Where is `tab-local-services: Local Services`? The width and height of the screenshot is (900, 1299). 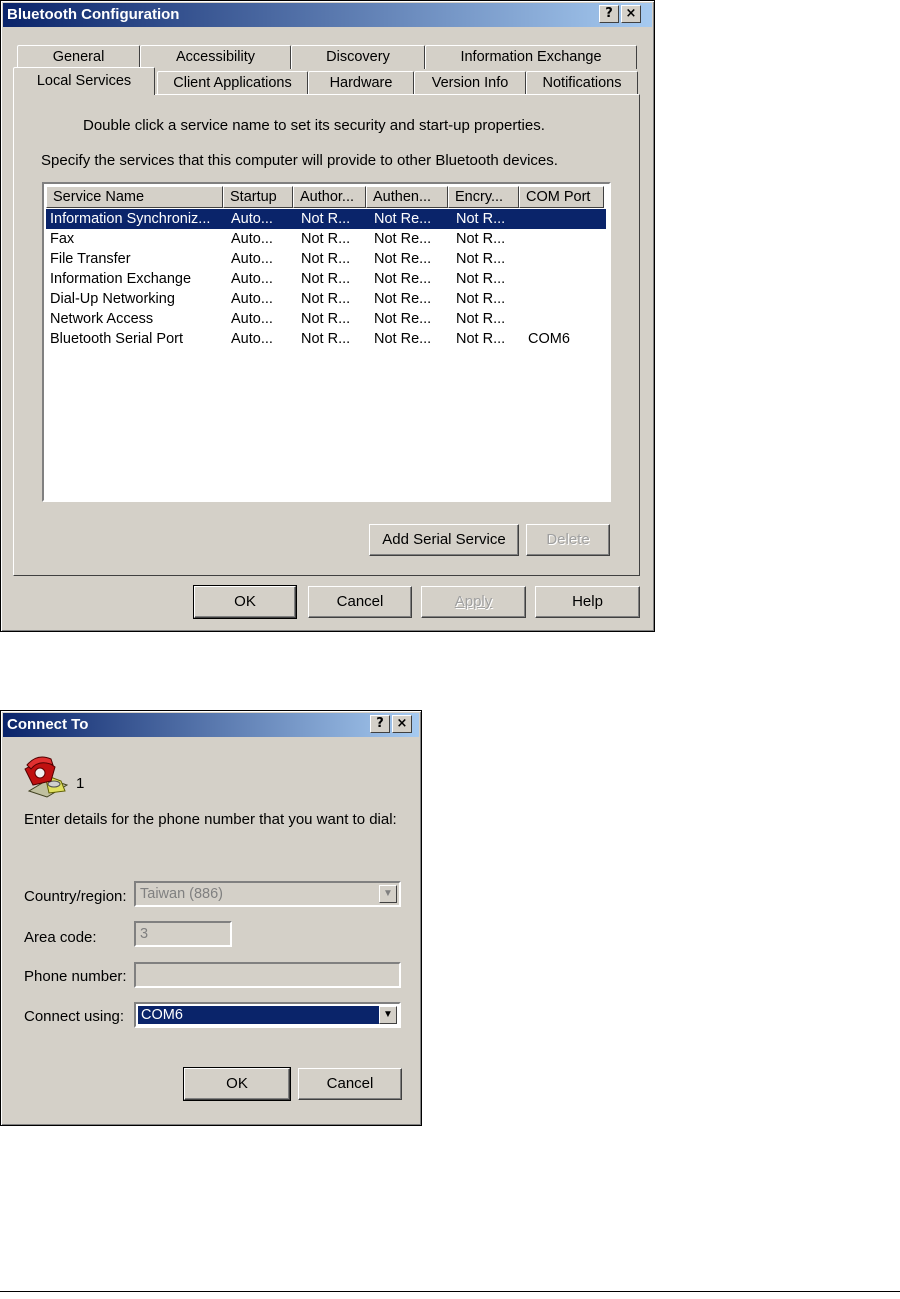 tab-local-services: Local Services is located at coordinates (84, 81).